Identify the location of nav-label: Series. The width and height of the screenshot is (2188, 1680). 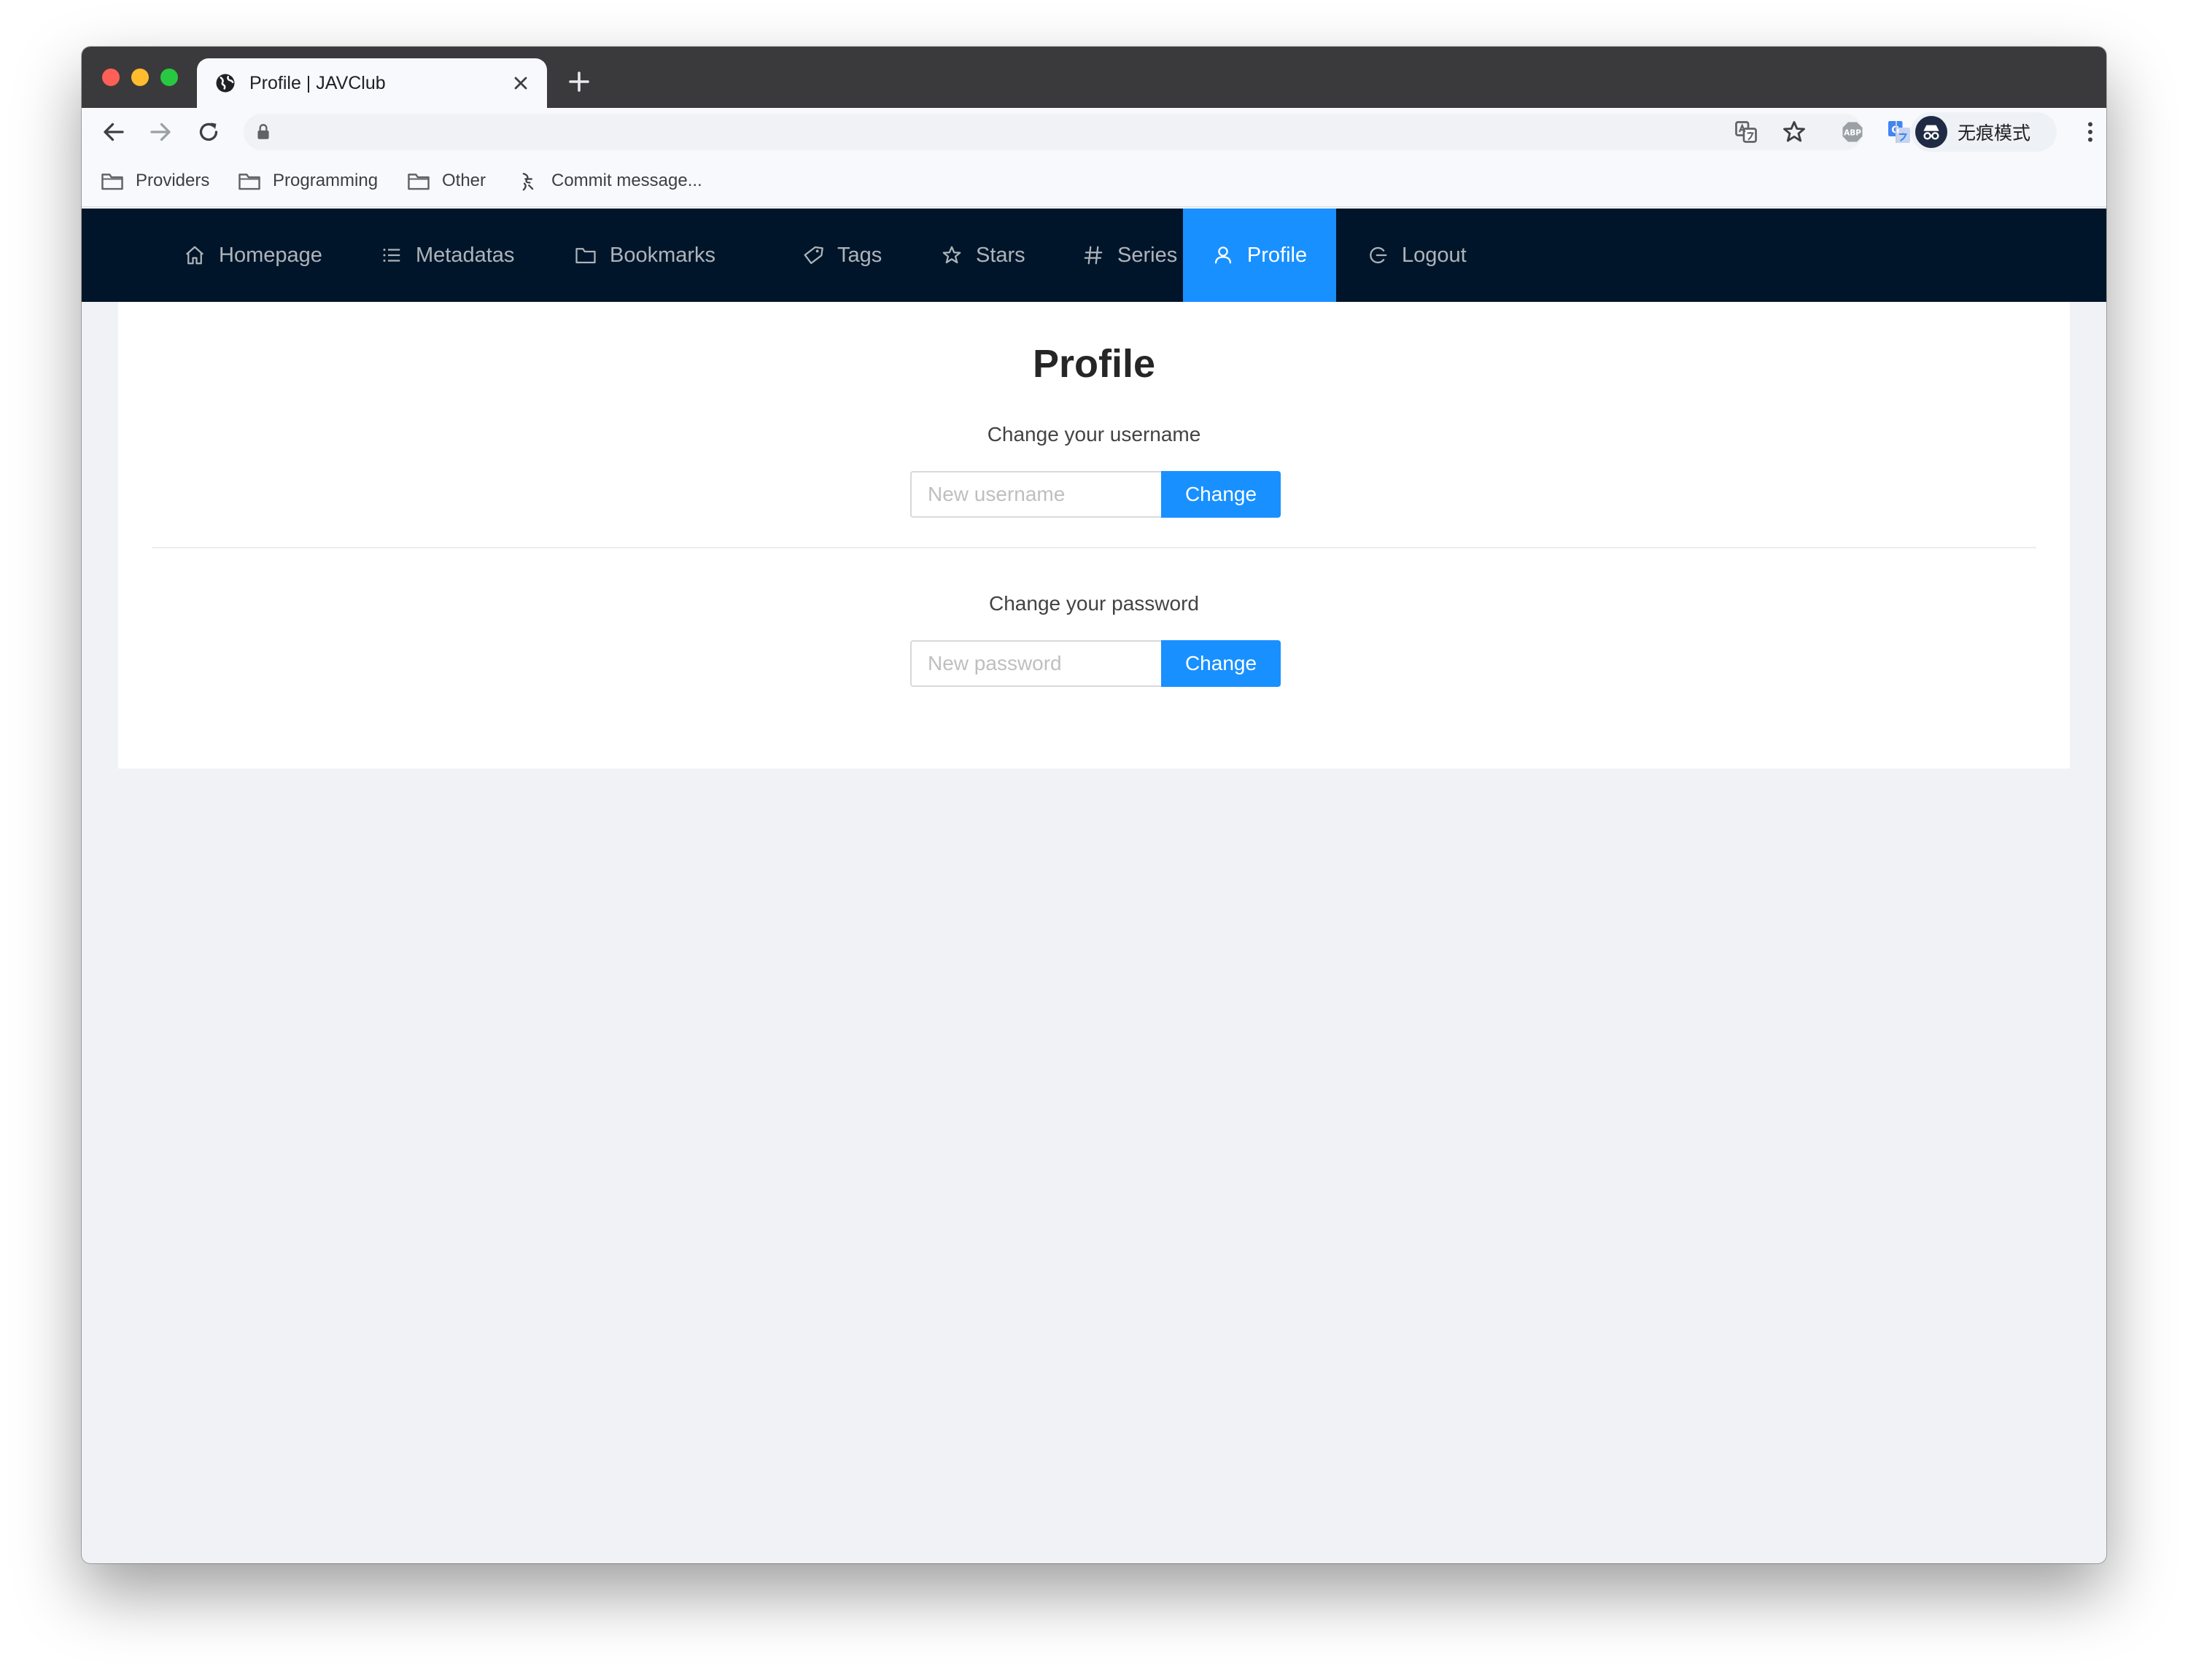
(1147, 255).